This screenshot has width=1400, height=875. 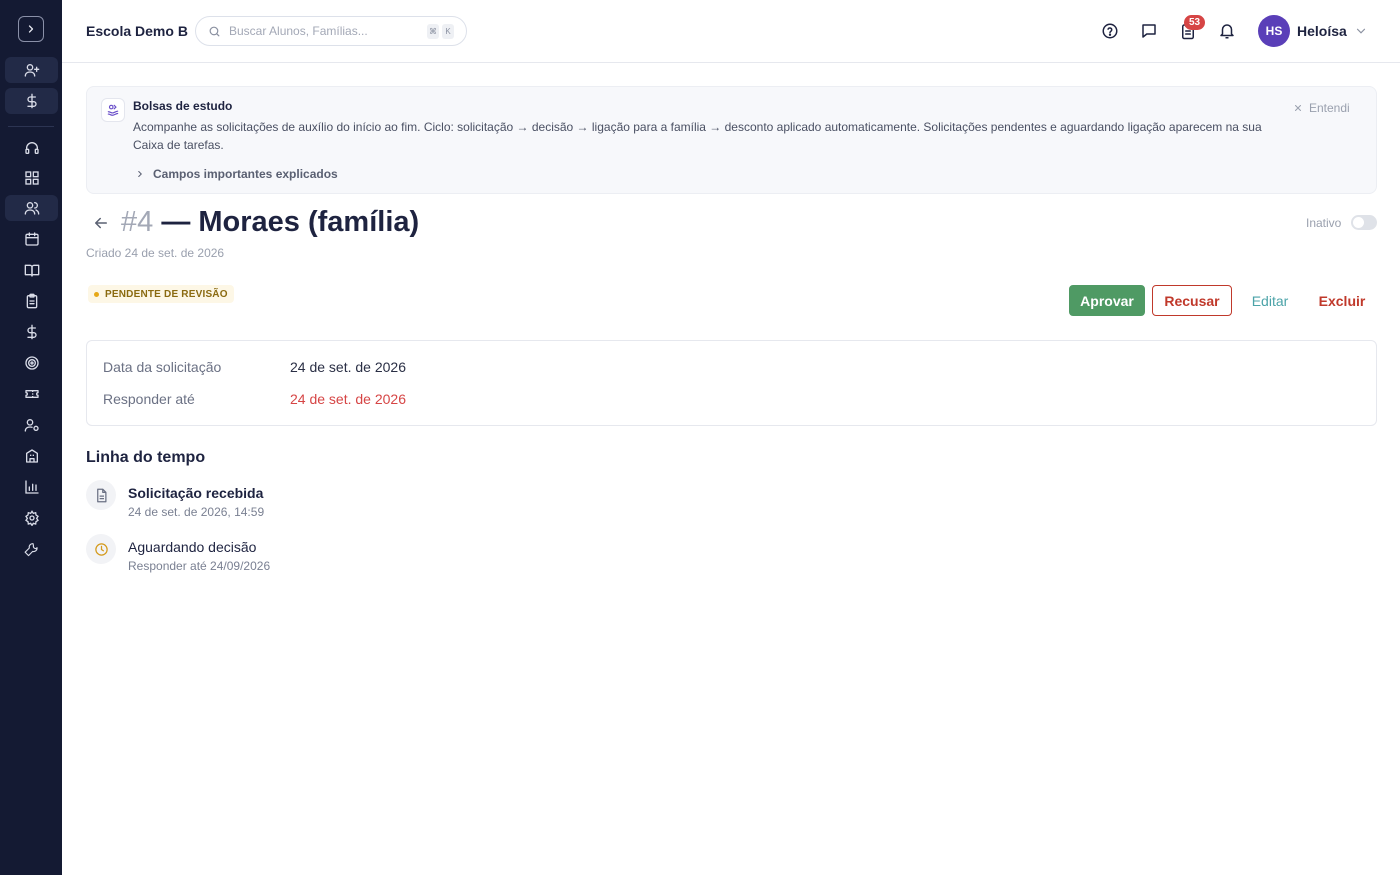 I want to click on sidebar-item-tools, so click(x=31, y=550).